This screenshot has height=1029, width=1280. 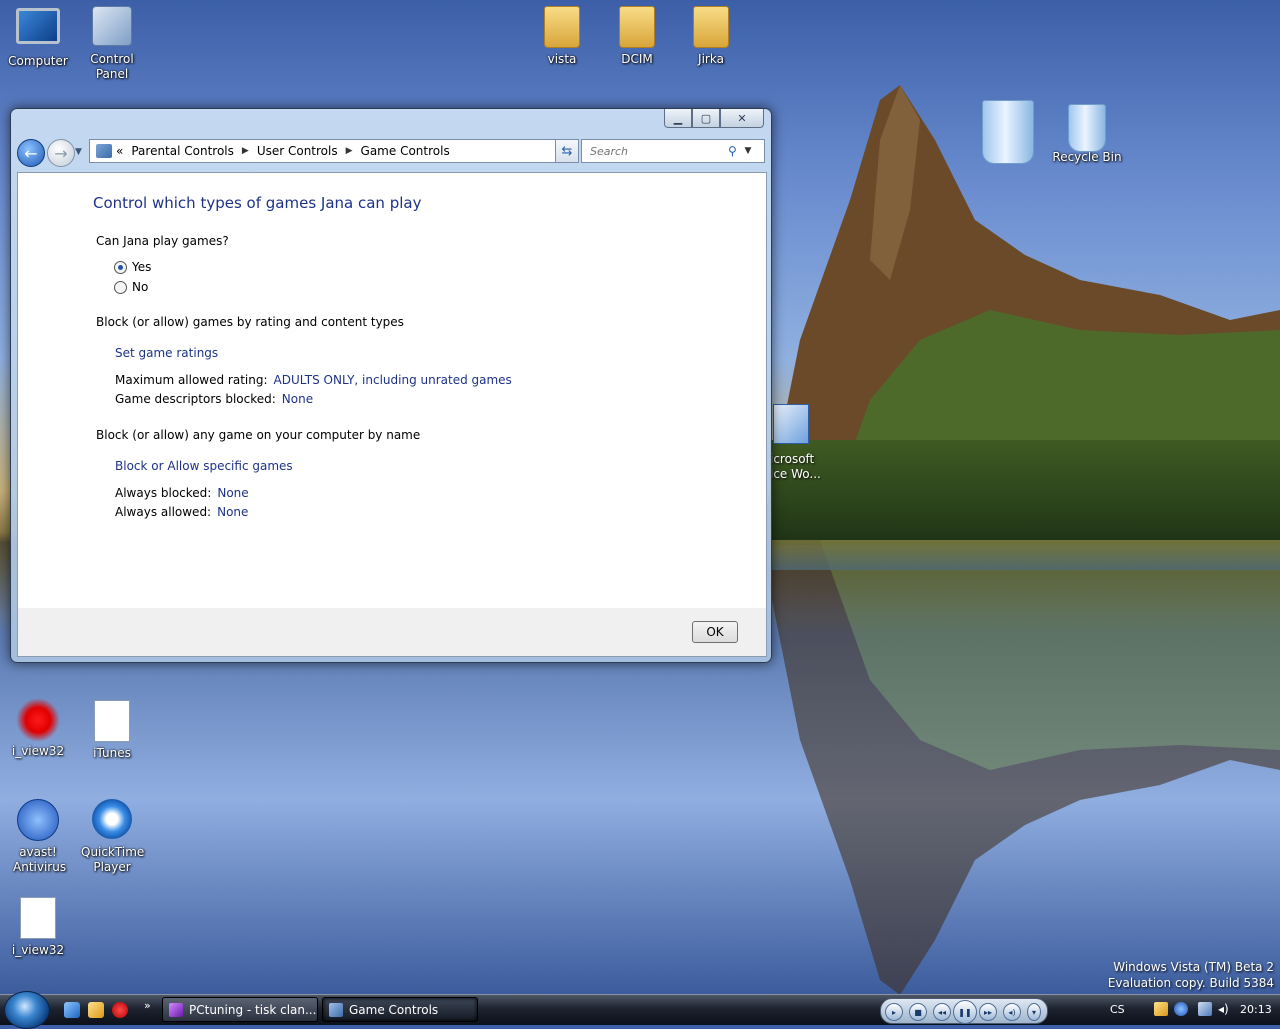 I want to click on max-rating-label: Maximum allowed rating:, so click(x=191, y=380).